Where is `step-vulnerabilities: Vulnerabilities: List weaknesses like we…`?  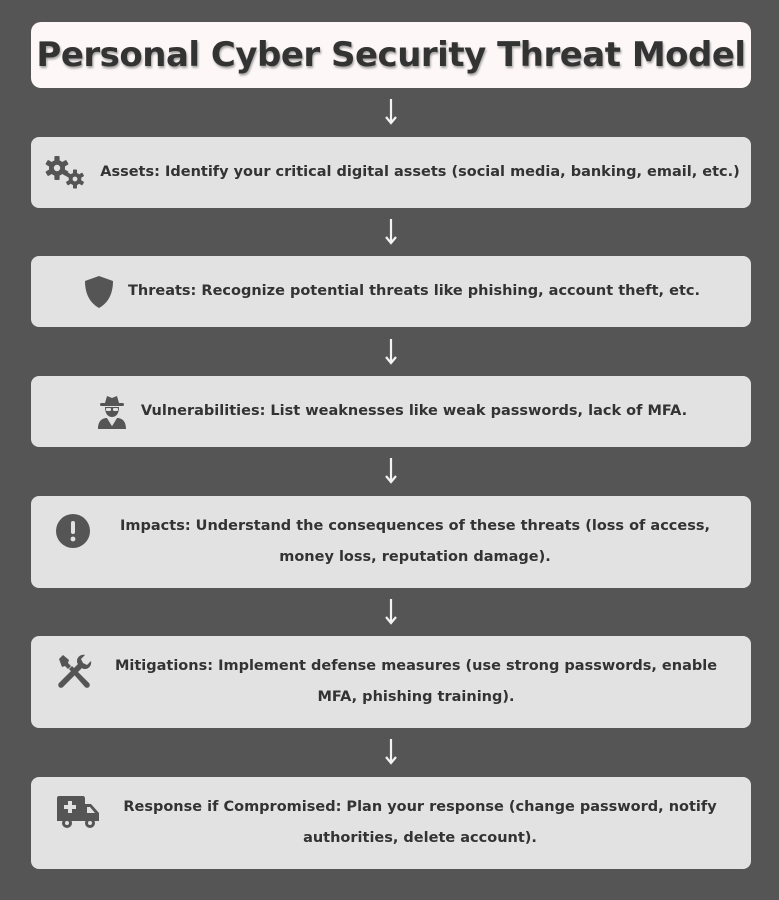
step-vulnerabilities: Vulnerabilities: List weaknesses like we… is located at coordinates (391, 411).